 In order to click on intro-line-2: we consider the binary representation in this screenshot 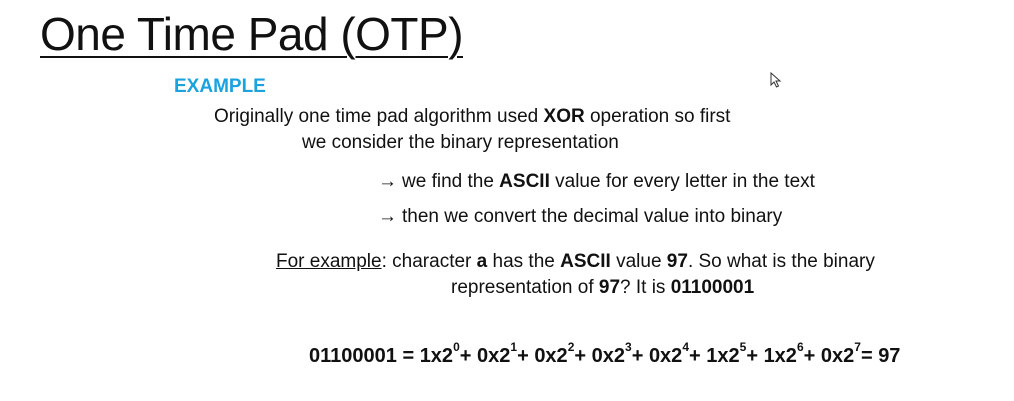, I will do `click(460, 142)`.